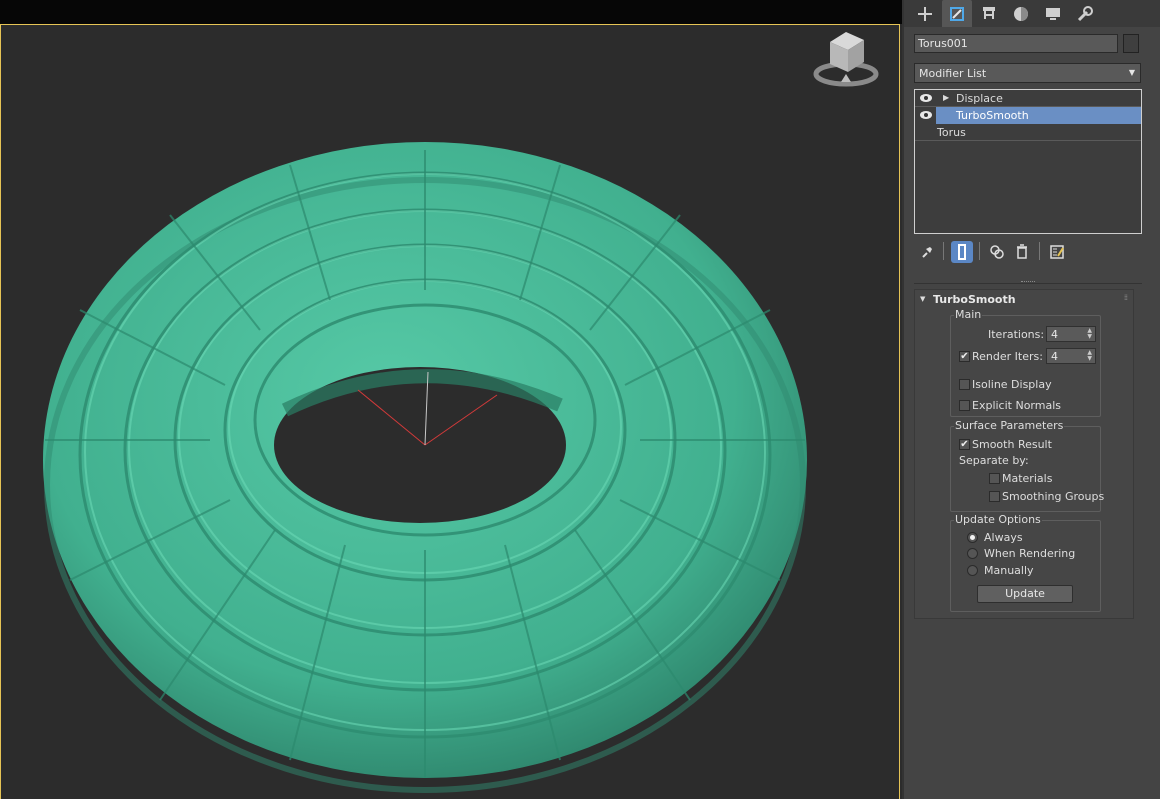 The width and height of the screenshot is (1160, 799). I want to click on group-title: Main, so click(968, 314).